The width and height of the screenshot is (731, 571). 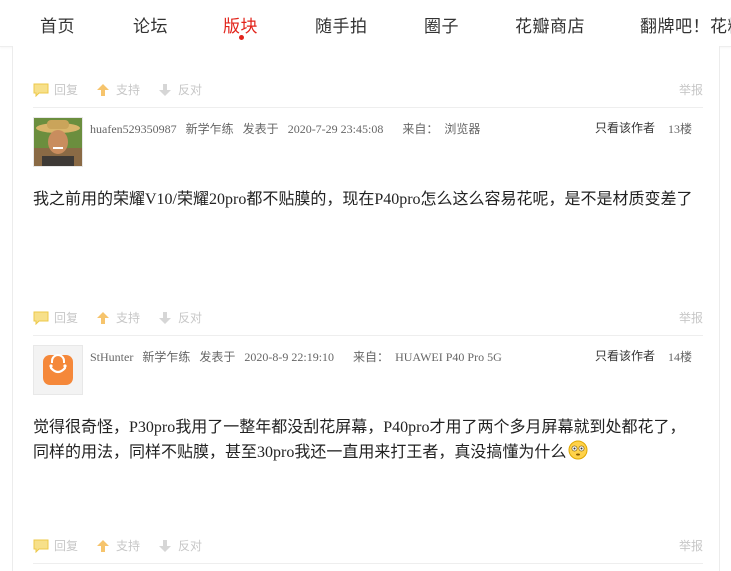 What do you see at coordinates (133, 129) in the screenshot?
I see `username-link: huafen529350987` at bounding box center [133, 129].